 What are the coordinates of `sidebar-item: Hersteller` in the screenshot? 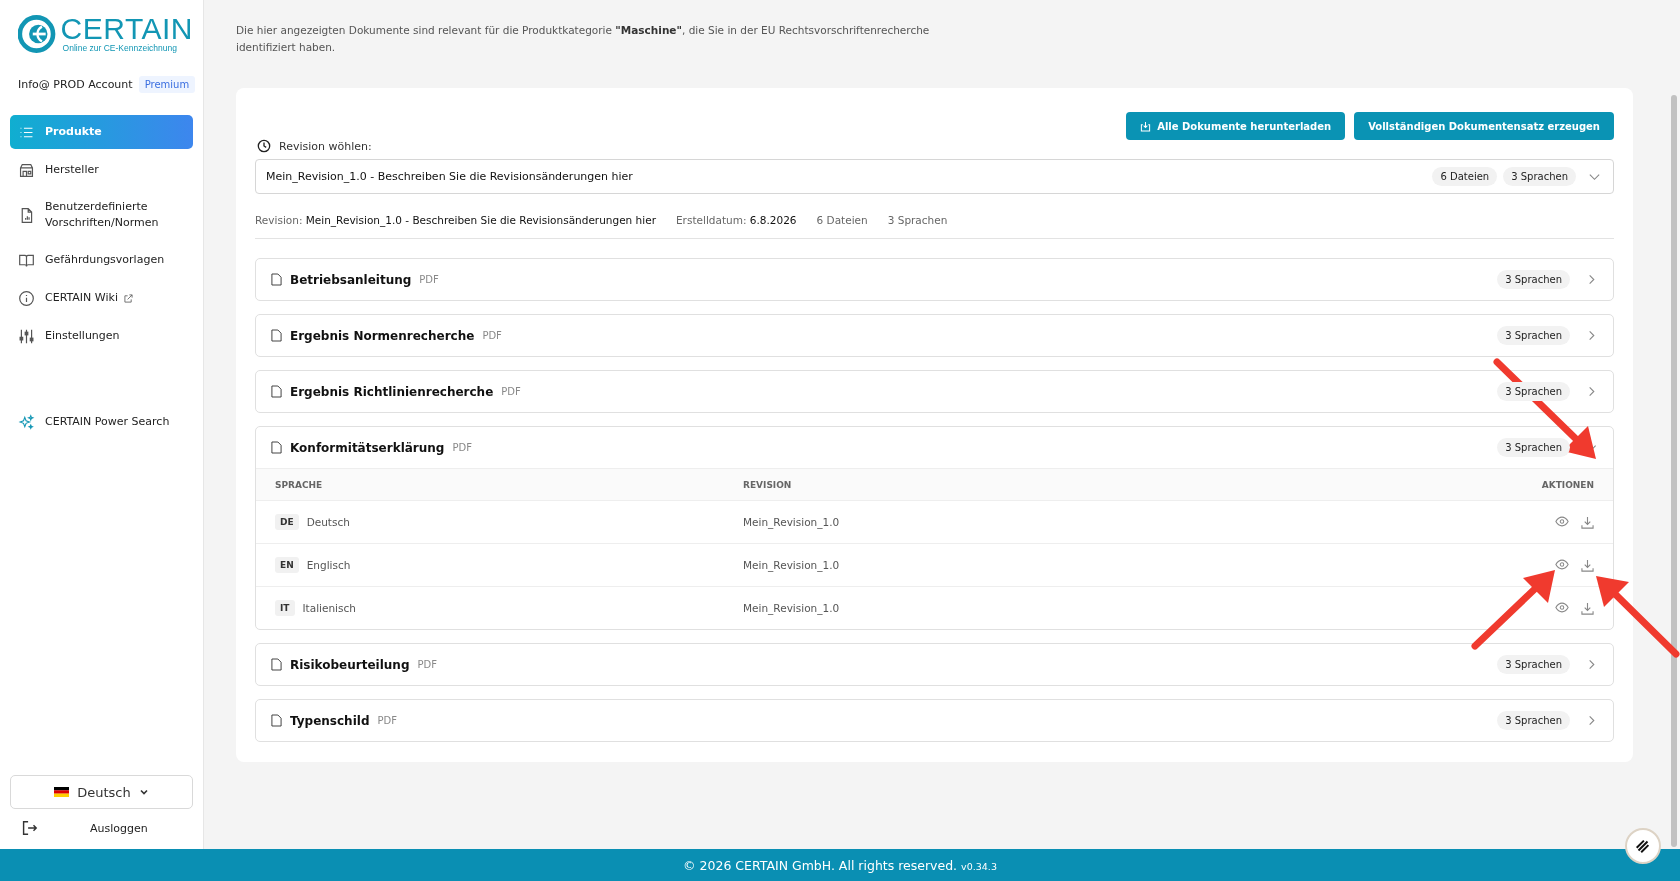 It's located at (101, 170).